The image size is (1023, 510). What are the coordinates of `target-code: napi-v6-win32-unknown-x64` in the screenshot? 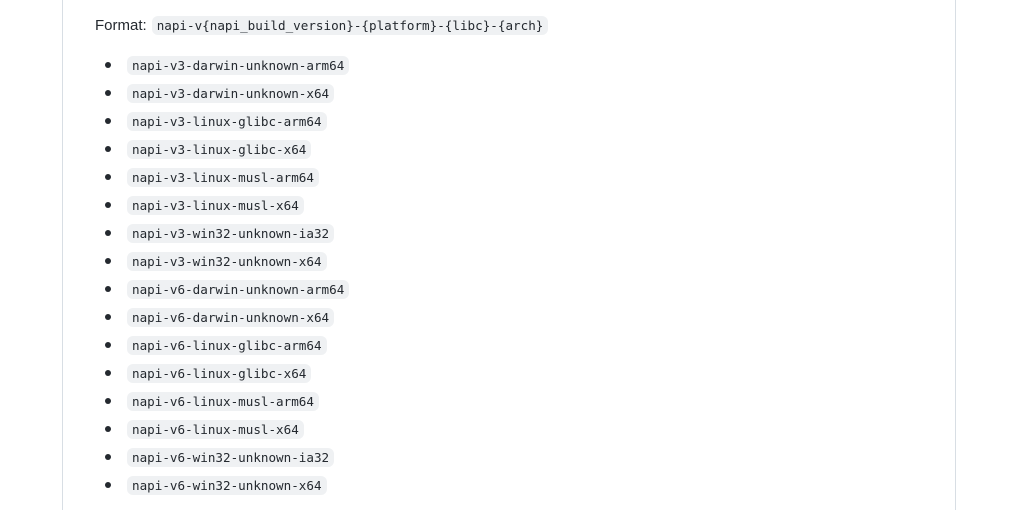 It's located at (227, 485).